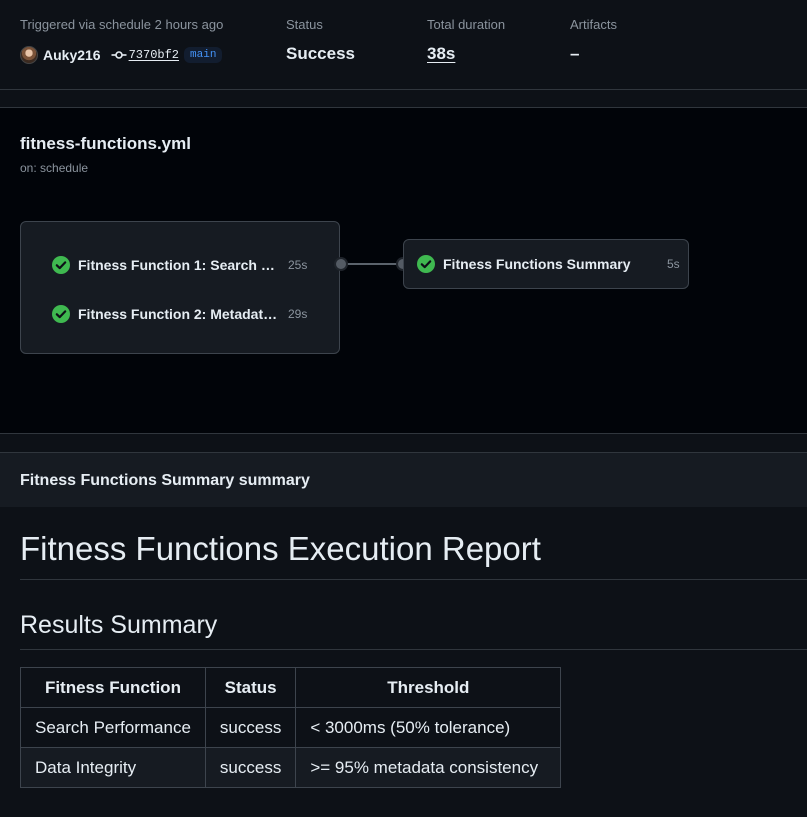 The height and width of the screenshot is (817, 807). Describe the element at coordinates (593, 40) in the screenshot. I see `artifacts-section: Artifacts –` at that location.